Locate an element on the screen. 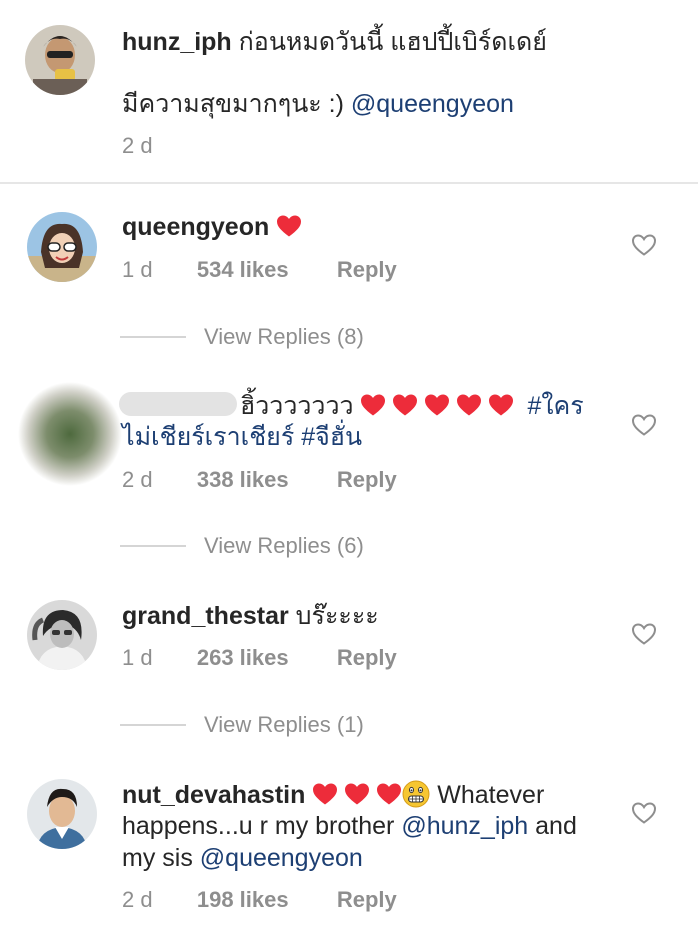  comment-4-meta: 2 d 198 likes Reply is located at coordinates (259, 900).